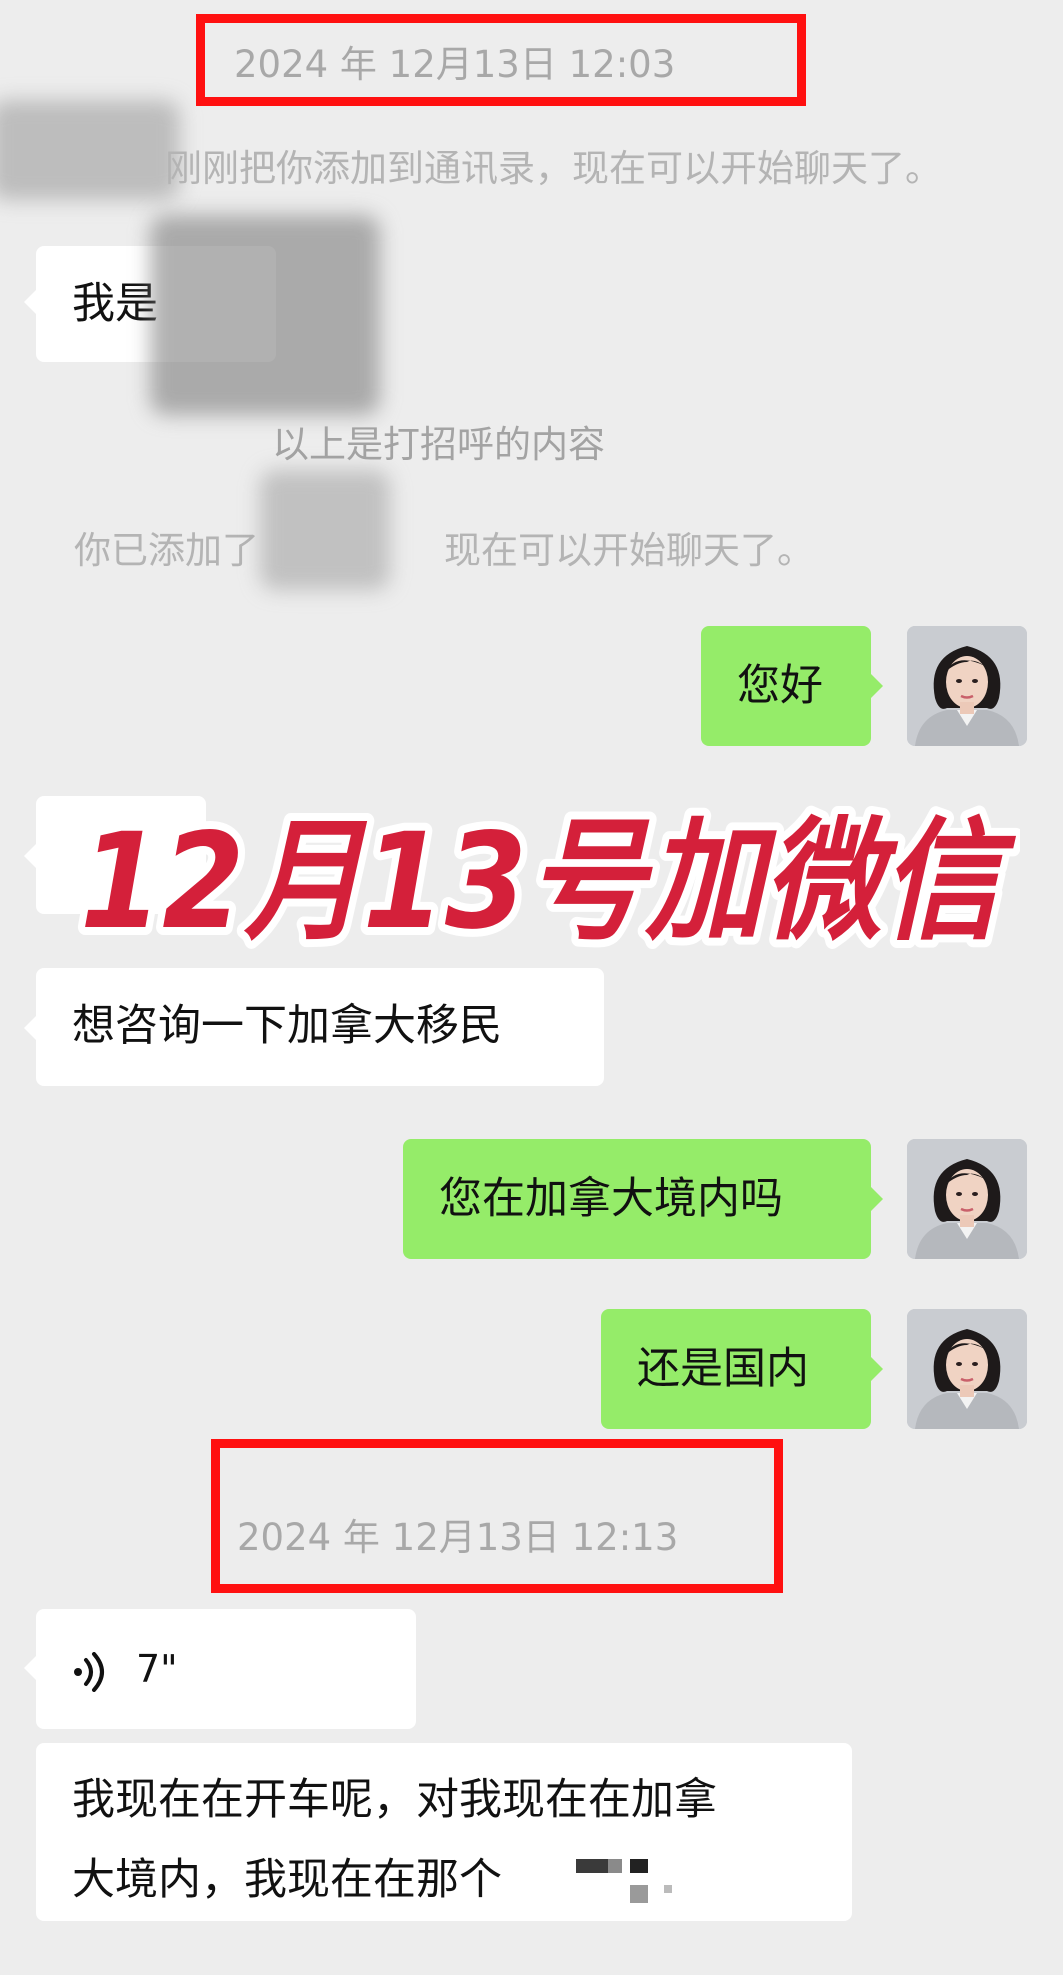  I want to click on greeting-label: 以上是打招呼的内容, so click(438, 444).